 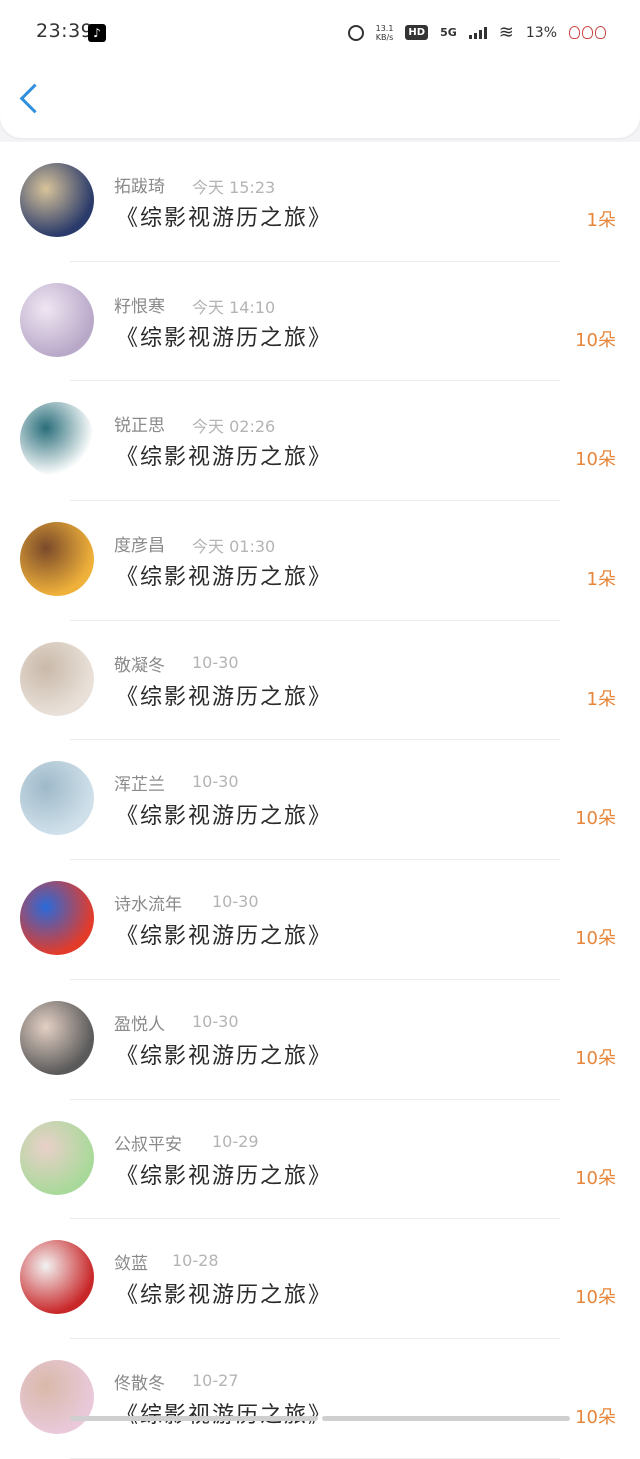 What do you see at coordinates (139, 663) in the screenshot?
I see `user-name: 敬凝冬` at bounding box center [139, 663].